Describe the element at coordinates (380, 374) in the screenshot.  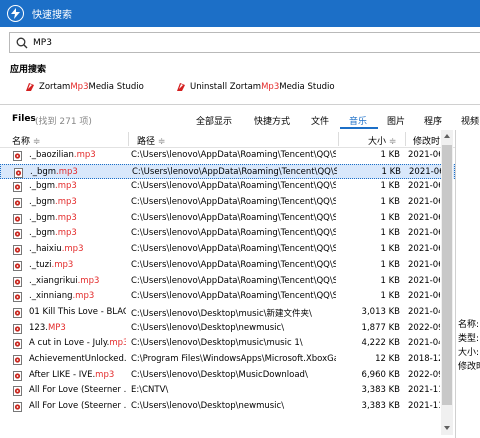
I see `file-size: 6,960 KB` at that location.